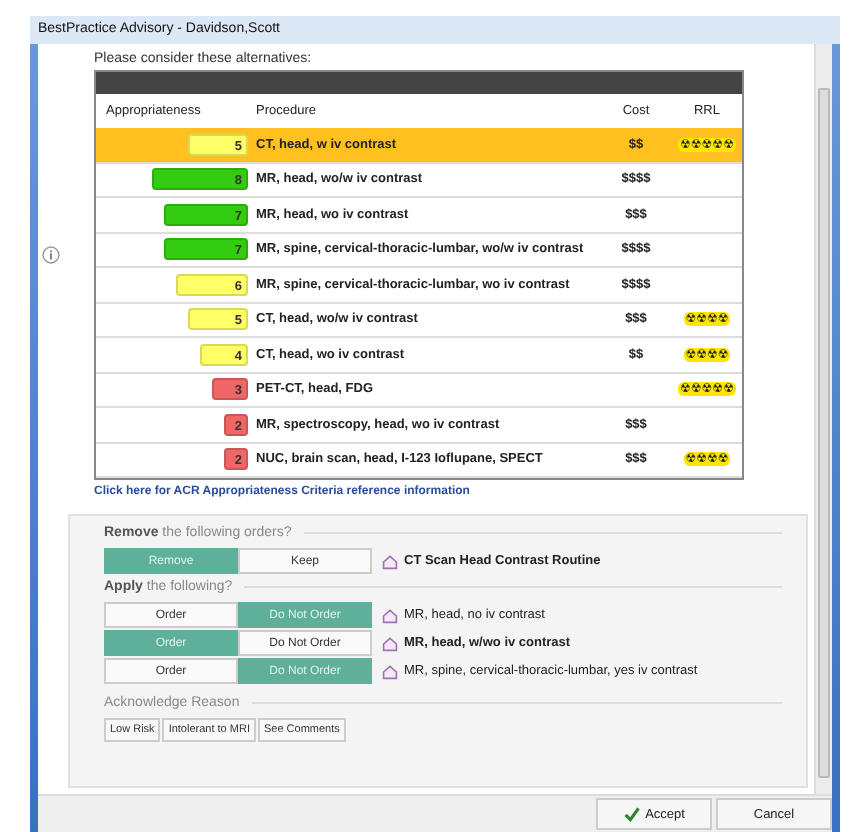 The image size is (850, 832). Describe the element at coordinates (51, 255) in the screenshot. I see `info-icon` at that location.